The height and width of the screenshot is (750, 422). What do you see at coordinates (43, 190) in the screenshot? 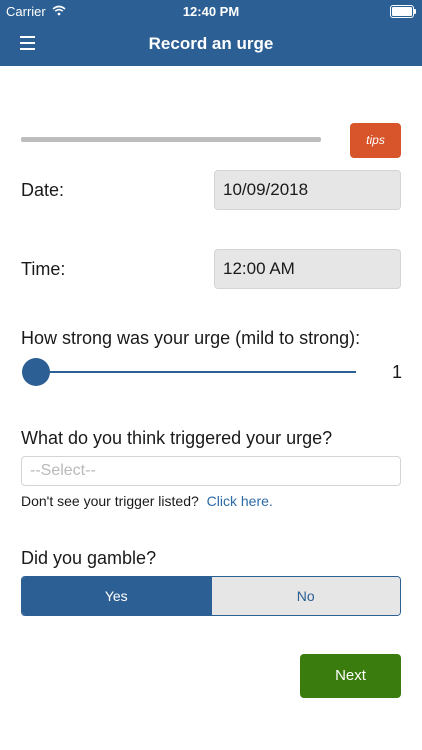
I see `date-label: Date:` at bounding box center [43, 190].